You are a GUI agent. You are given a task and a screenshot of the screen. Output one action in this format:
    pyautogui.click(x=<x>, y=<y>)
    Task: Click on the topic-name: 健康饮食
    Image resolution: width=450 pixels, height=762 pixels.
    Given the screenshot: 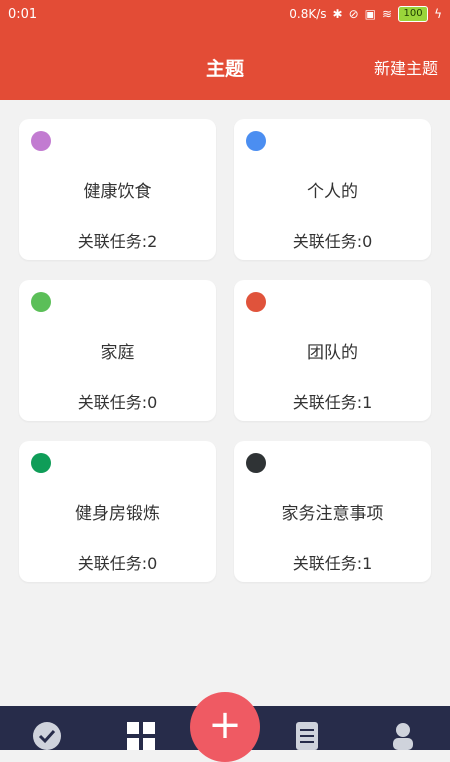 What is the action you would take?
    pyautogui.click(x=117, y=192)
    